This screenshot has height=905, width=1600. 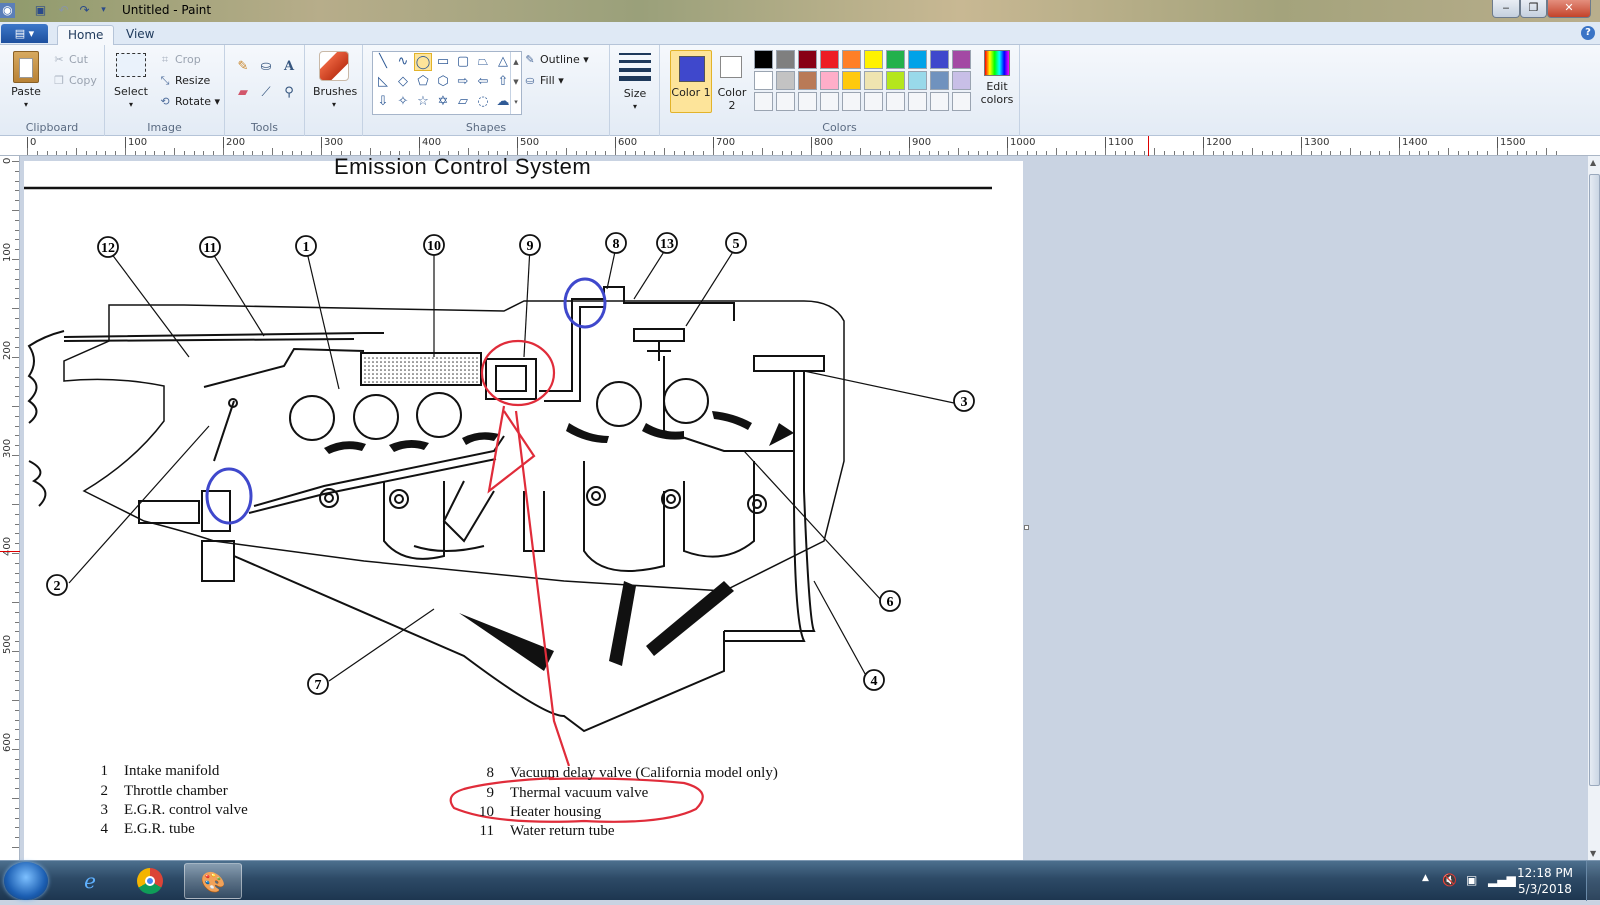 I want to click on right-triangle-shape-icon: ◺, so click(x=383, y=82).